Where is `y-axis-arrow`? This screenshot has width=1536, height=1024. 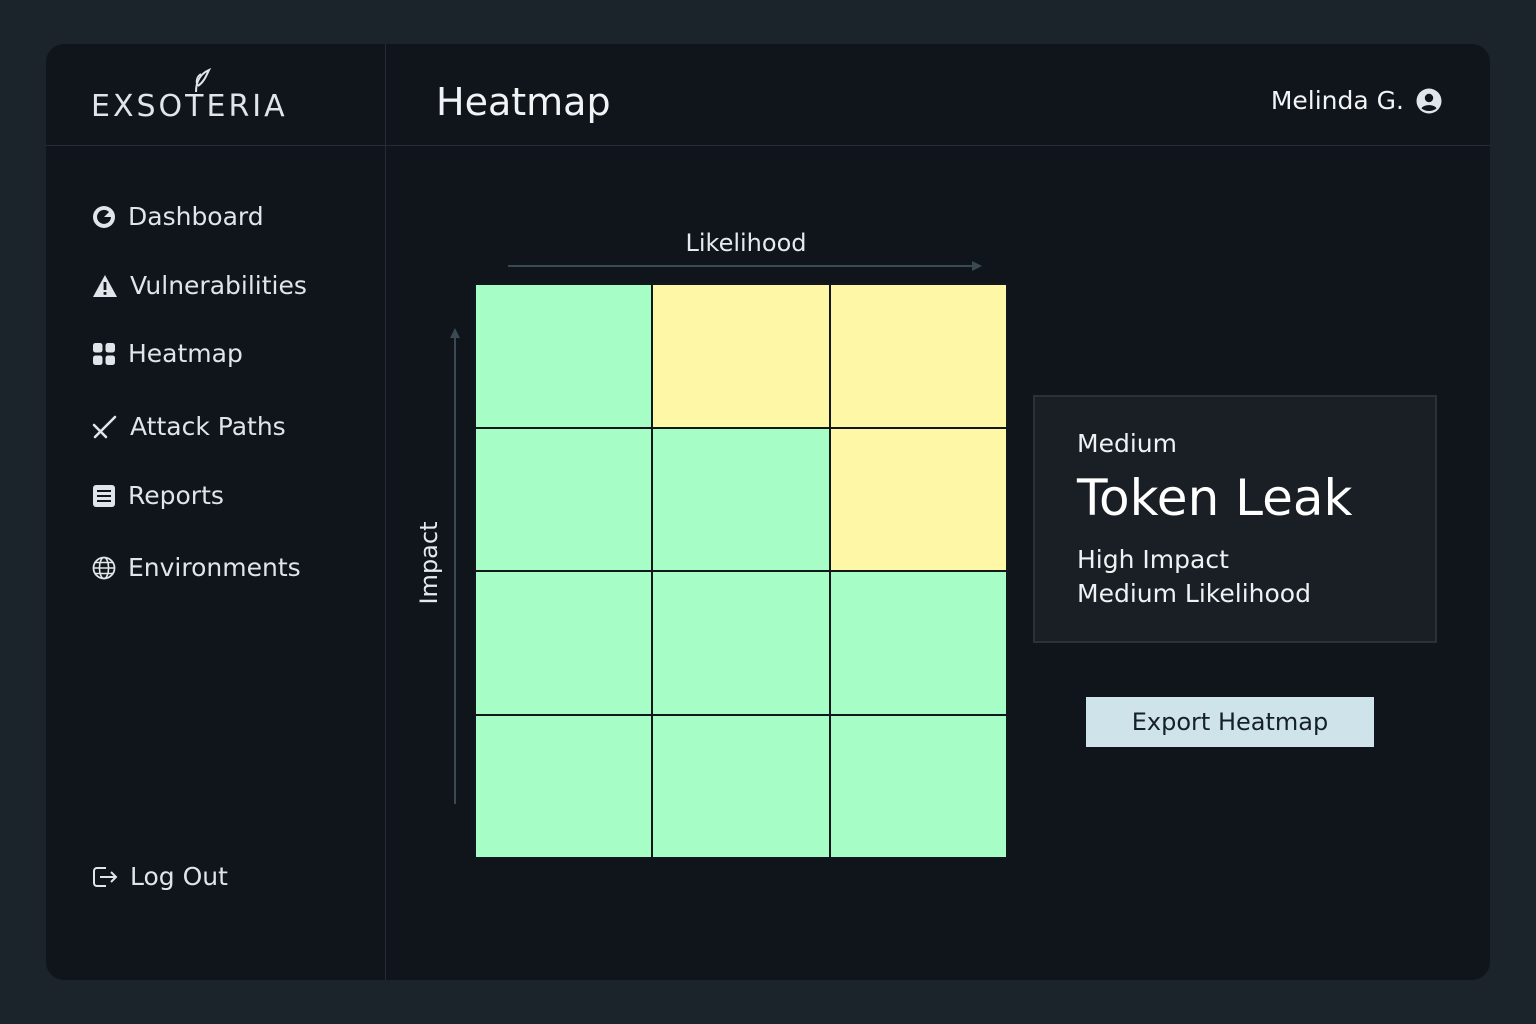 y-axis-arrow is located at coordinates (455, 566).